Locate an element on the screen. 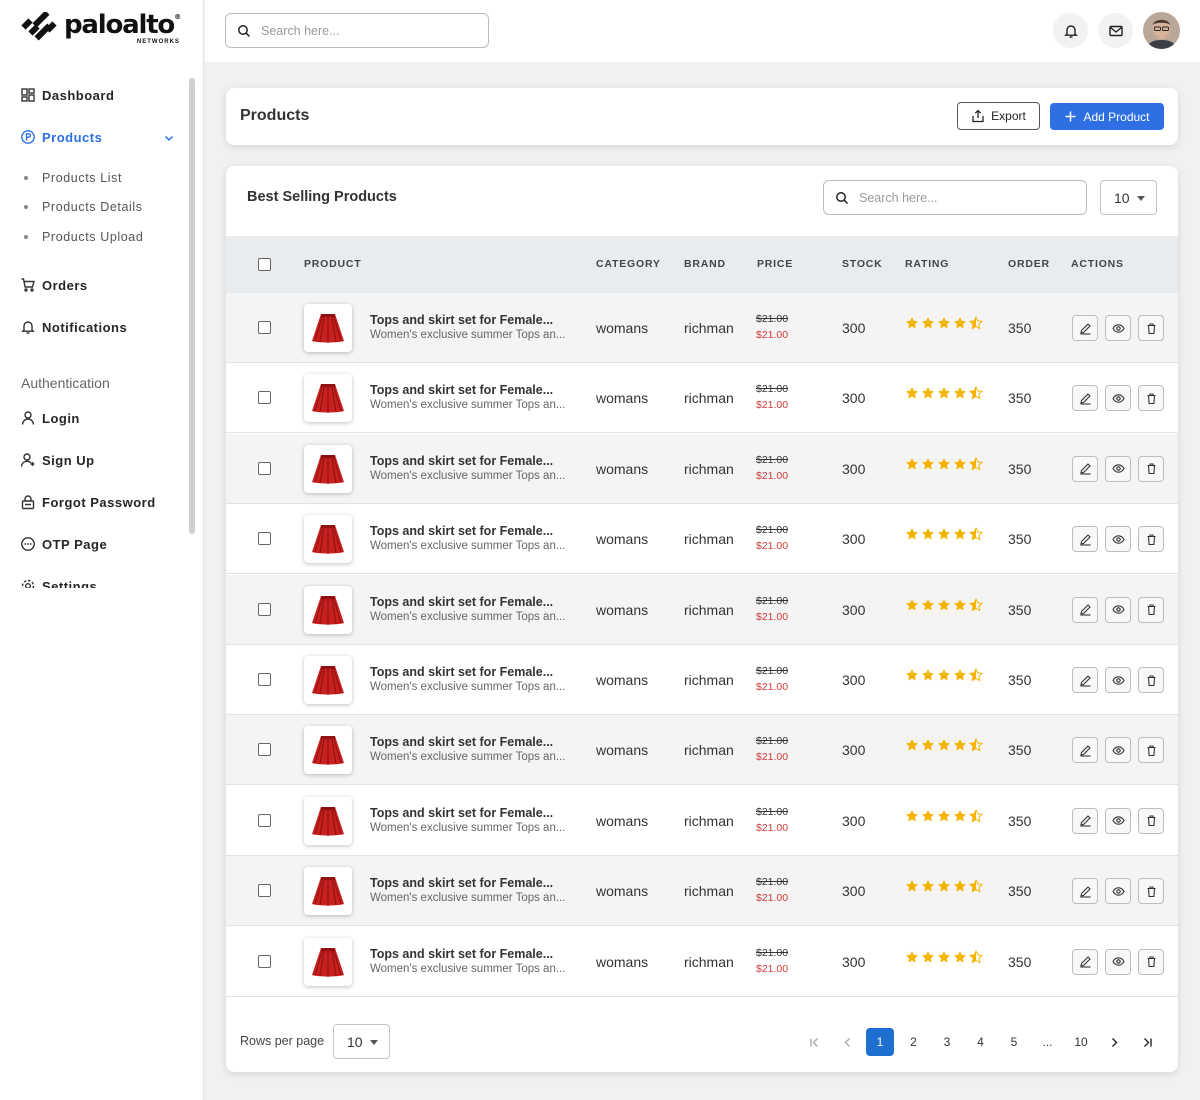 Image resolution: width=1200 pixels, height=1100 pixels. sidebar-subitem-products-upload: Products Upload is located at coordinates (83, 237).